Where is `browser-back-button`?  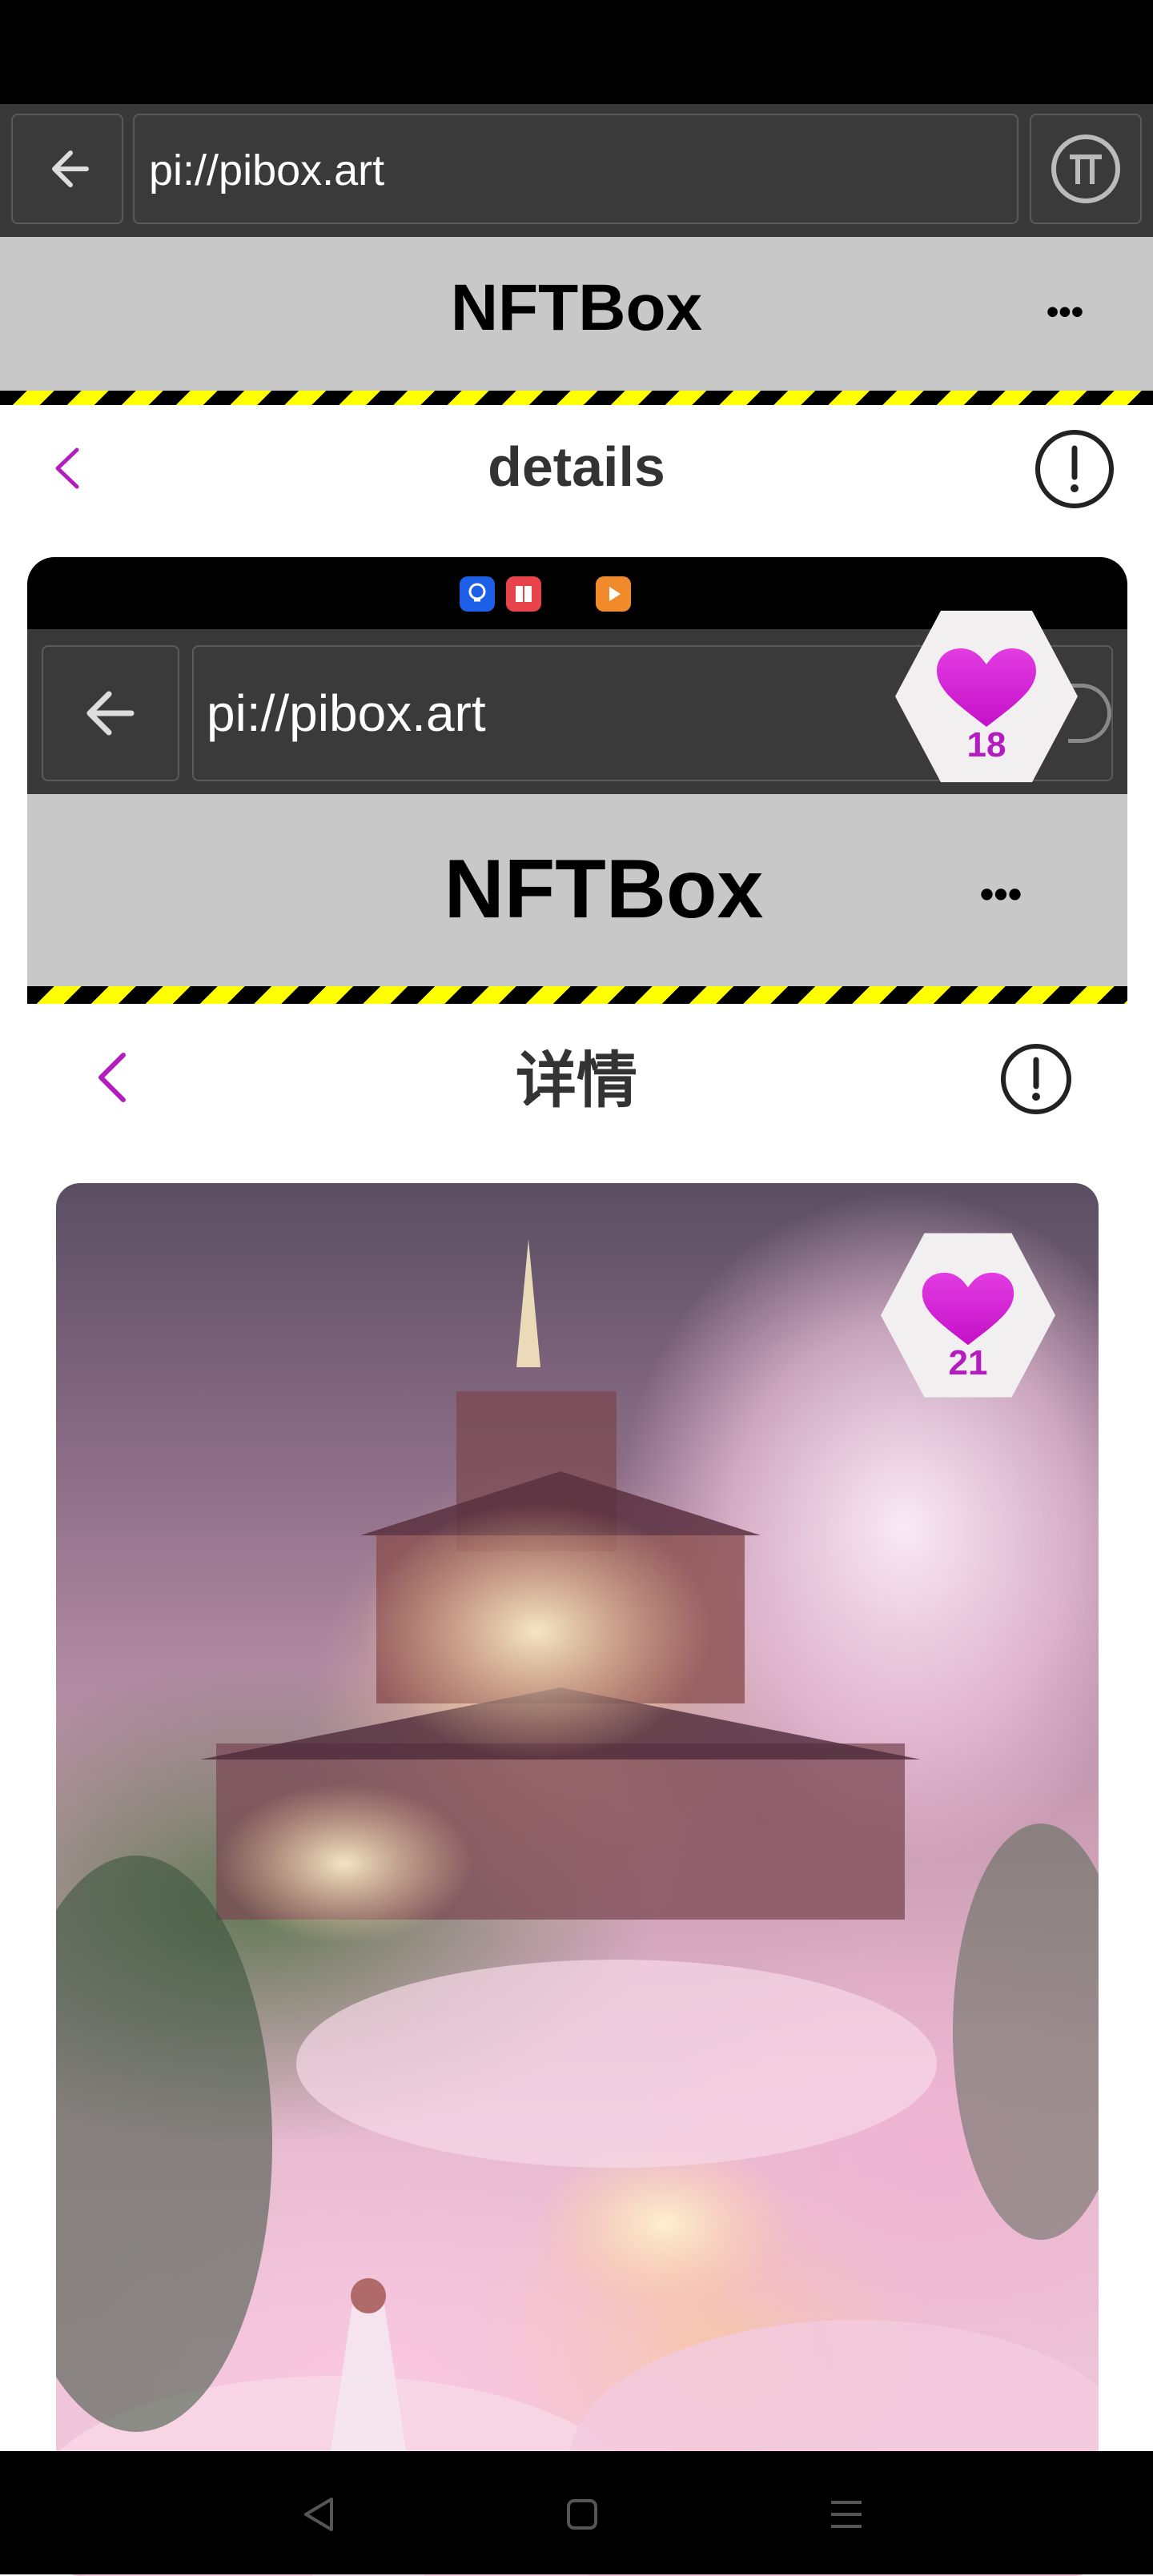 browser-back-button is located at coordinates (67, 169).